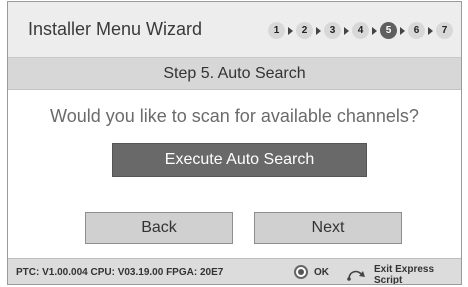 This screenshot has width=468, height=287. I want to click on step-4: 4, so click(360, 30).